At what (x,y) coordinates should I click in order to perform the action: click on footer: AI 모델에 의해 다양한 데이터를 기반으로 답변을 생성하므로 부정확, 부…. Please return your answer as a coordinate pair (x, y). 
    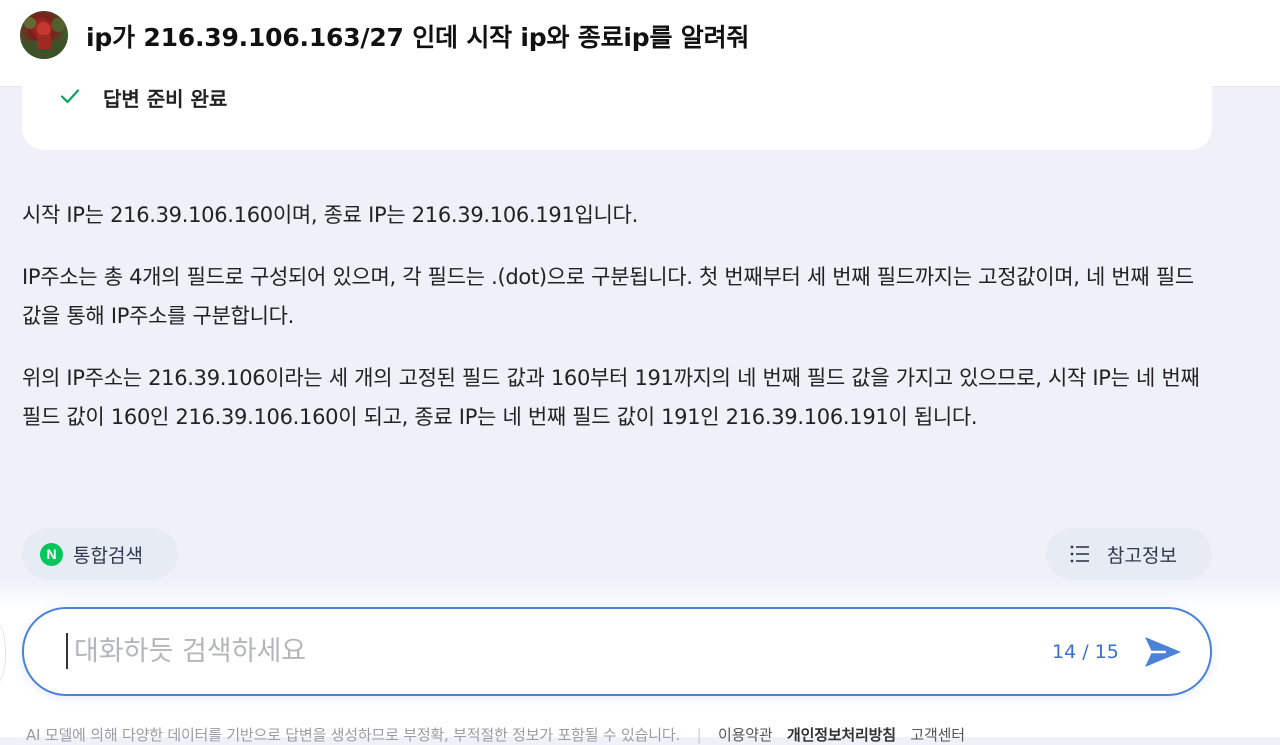
    Looking at the image, I should click on (495, 734).